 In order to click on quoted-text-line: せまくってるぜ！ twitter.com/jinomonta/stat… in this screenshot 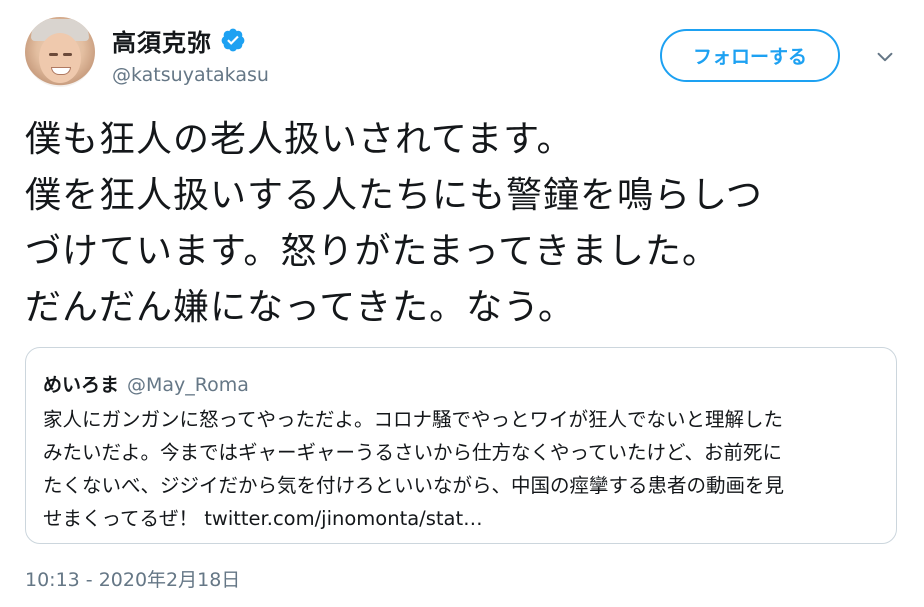, I will do `click(263, 518)`.